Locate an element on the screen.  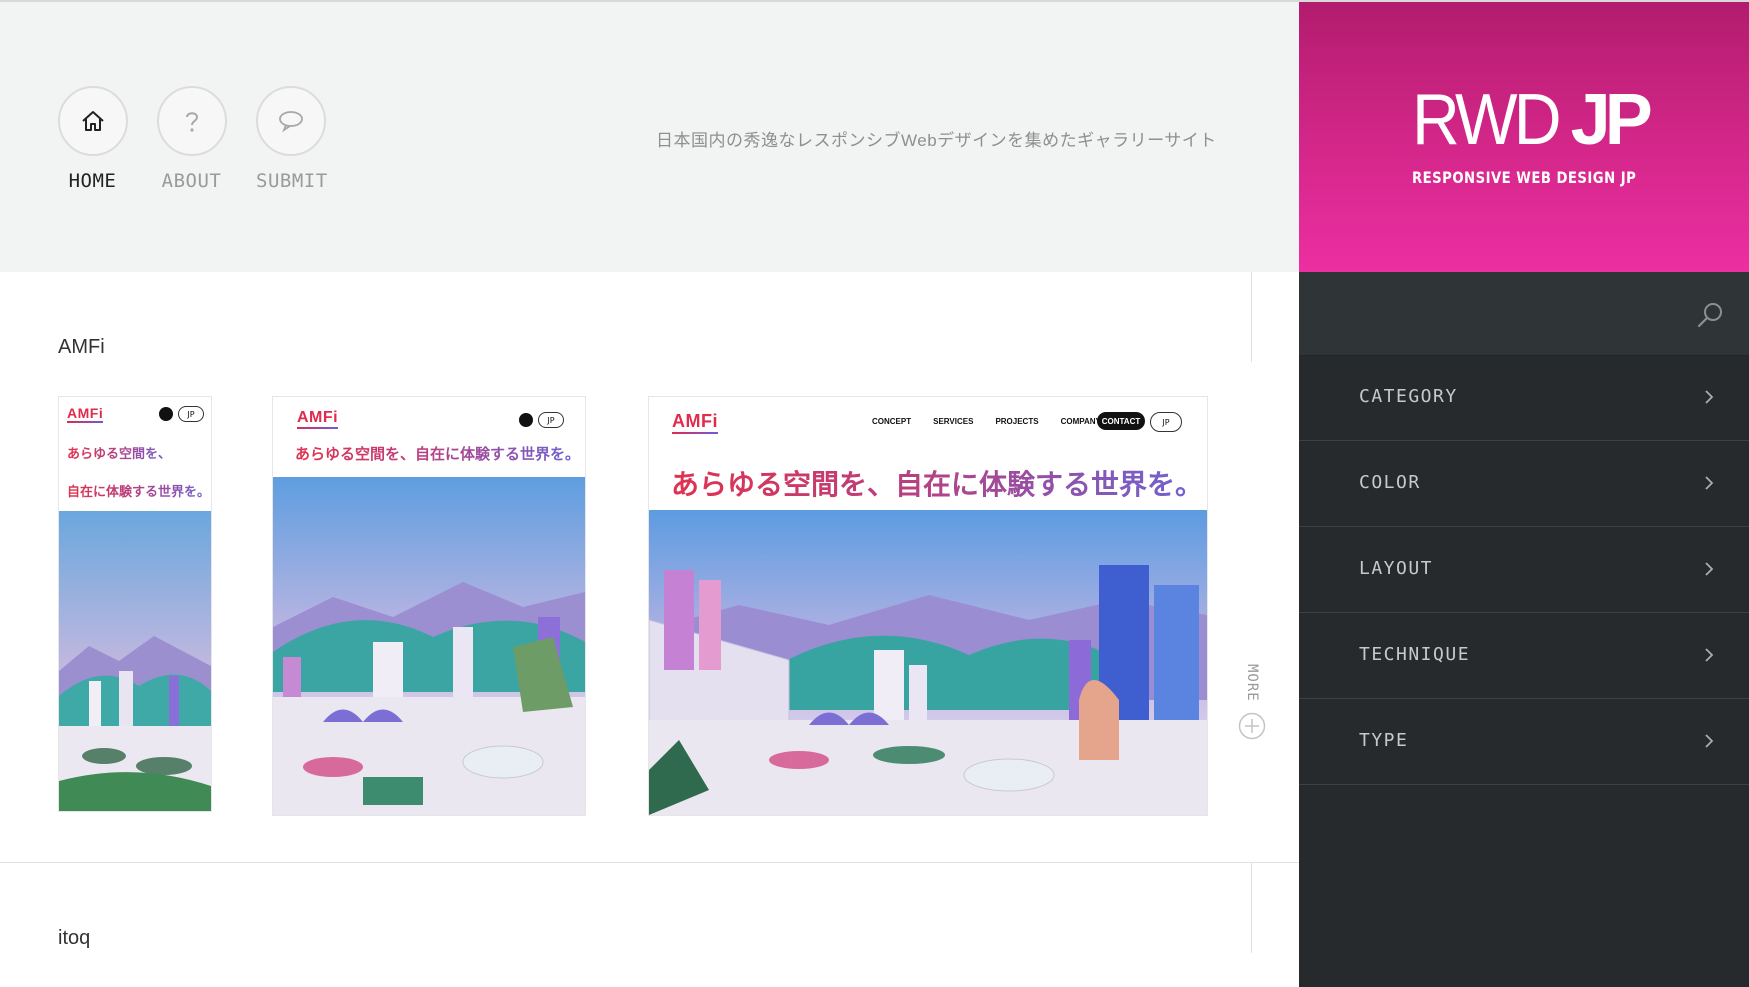
question-icon is located at coordinates (192, 121).